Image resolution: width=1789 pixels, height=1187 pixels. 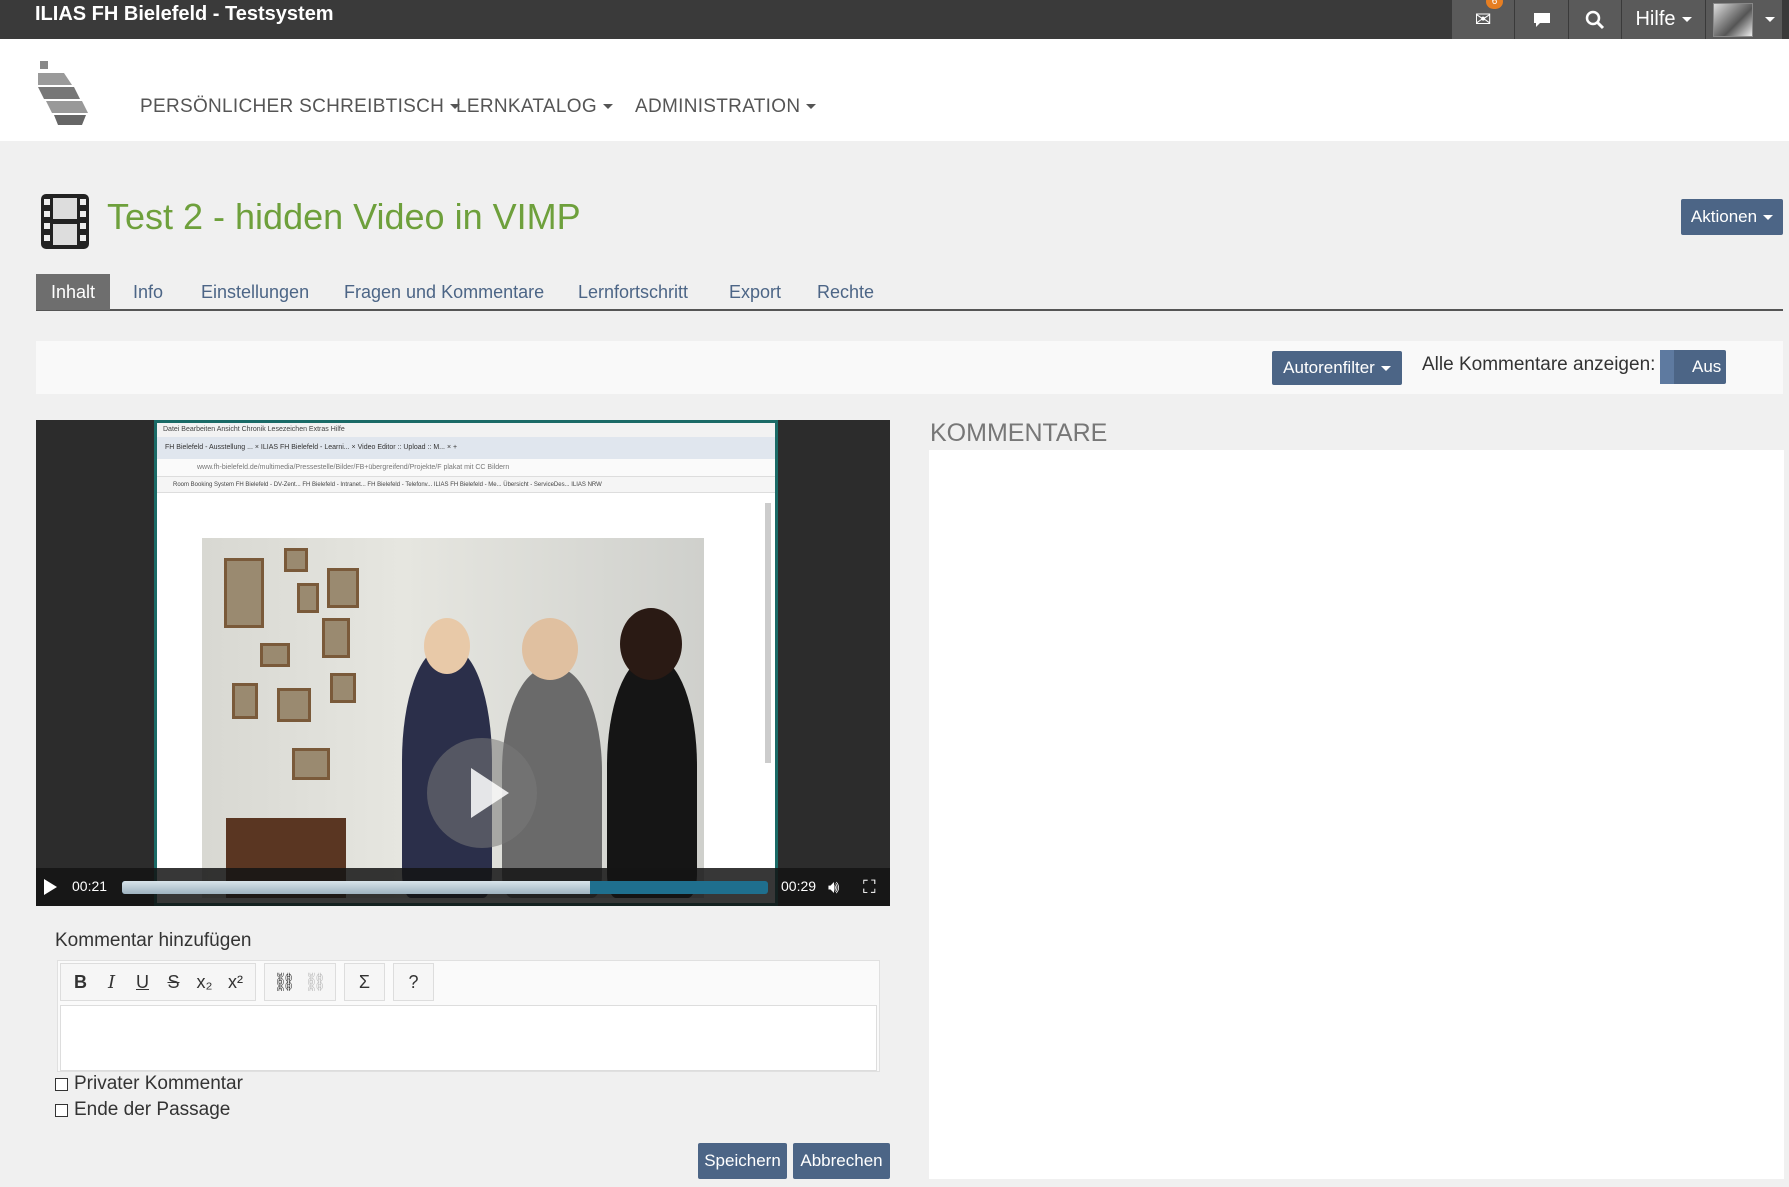 What do you see at coordinates (356, 887) in the screenshot?
I see `progress-played` at bounding box center [356, 887].